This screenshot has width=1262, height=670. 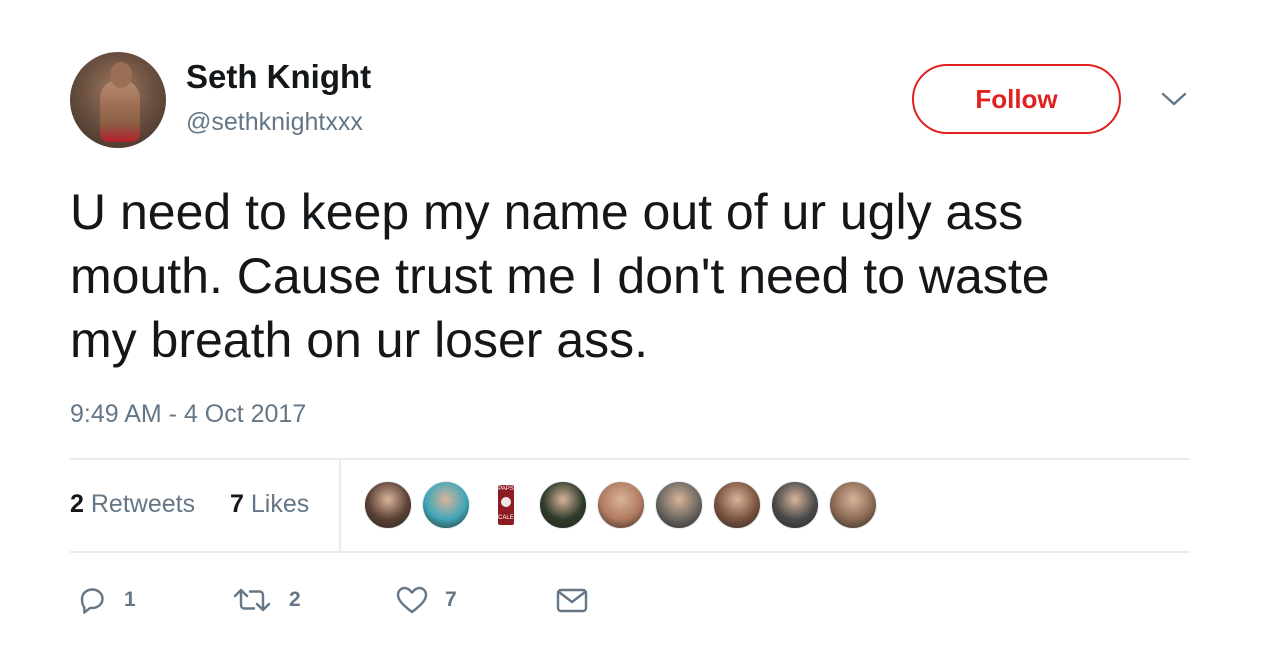 What do you see at coordinates (451, 599) in the screenshot?
I see `like-count: 7` at bounding box center [451, 599].